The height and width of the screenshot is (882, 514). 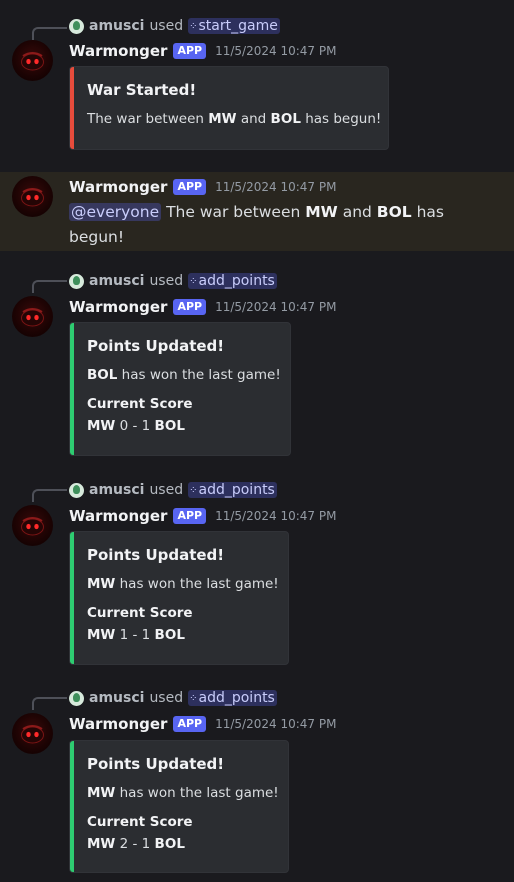 What do you see at coordinates (233, 212) in the screenshot?
I see `text-prefix: The war between` at bounding box center [233, 212].